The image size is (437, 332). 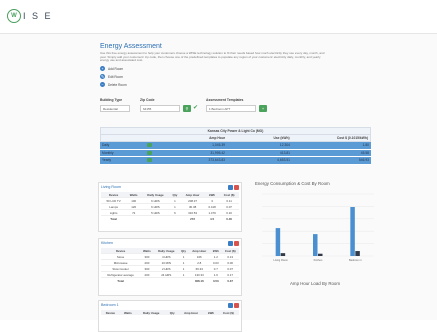 I want to click on x-tick-label: Bedroom 1, so click(x=355, y=260).